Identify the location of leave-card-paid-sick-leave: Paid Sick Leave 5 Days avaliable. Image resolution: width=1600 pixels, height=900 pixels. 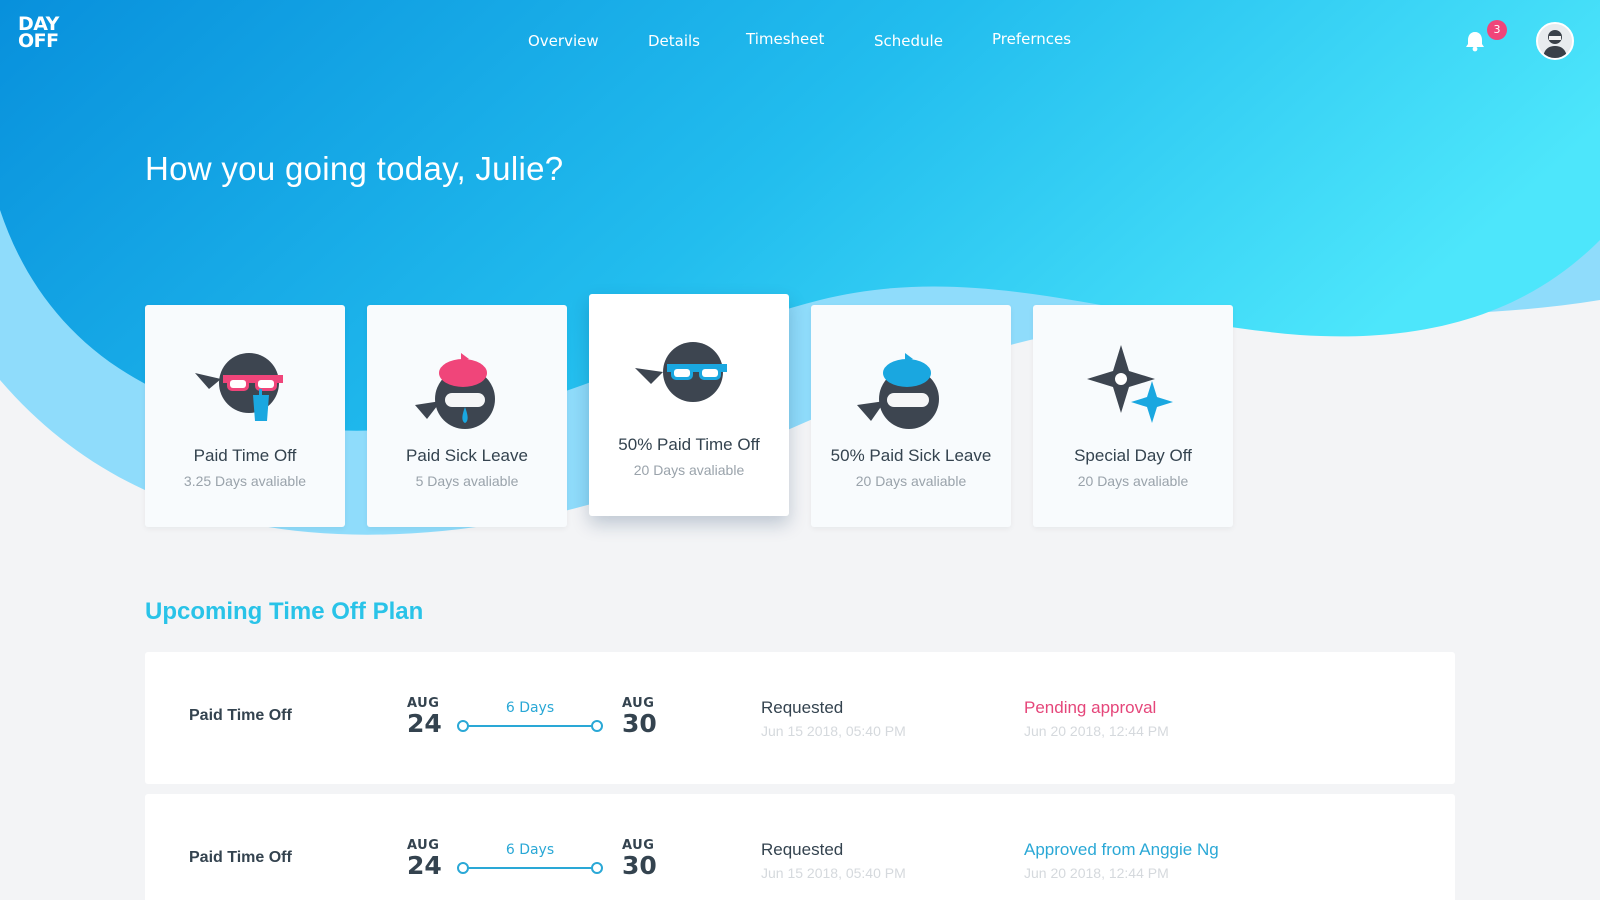
(467, 416).